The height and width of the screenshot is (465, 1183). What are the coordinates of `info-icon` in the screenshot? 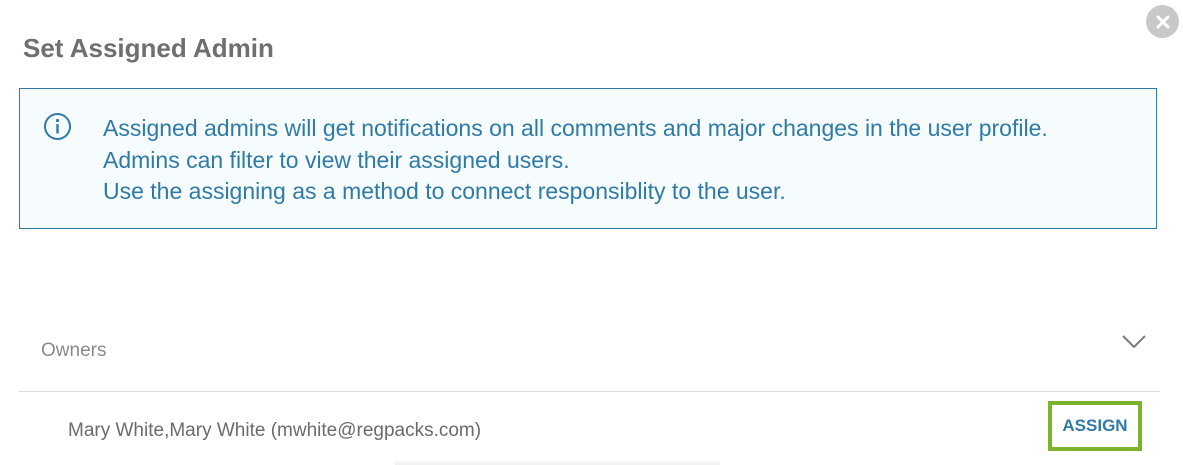 It's located at (57, 126).